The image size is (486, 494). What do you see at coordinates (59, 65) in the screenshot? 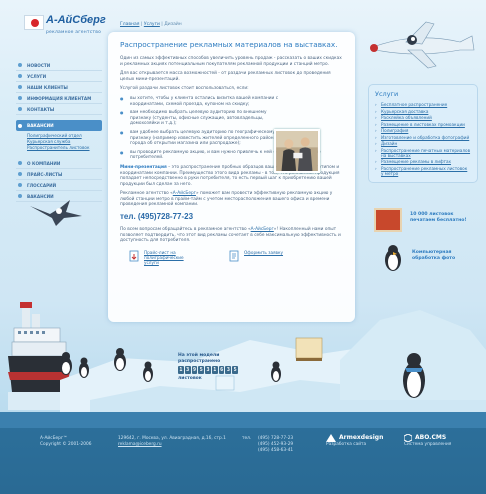
I see `nav-item-news: Новости` at bounding box center [59, 65].